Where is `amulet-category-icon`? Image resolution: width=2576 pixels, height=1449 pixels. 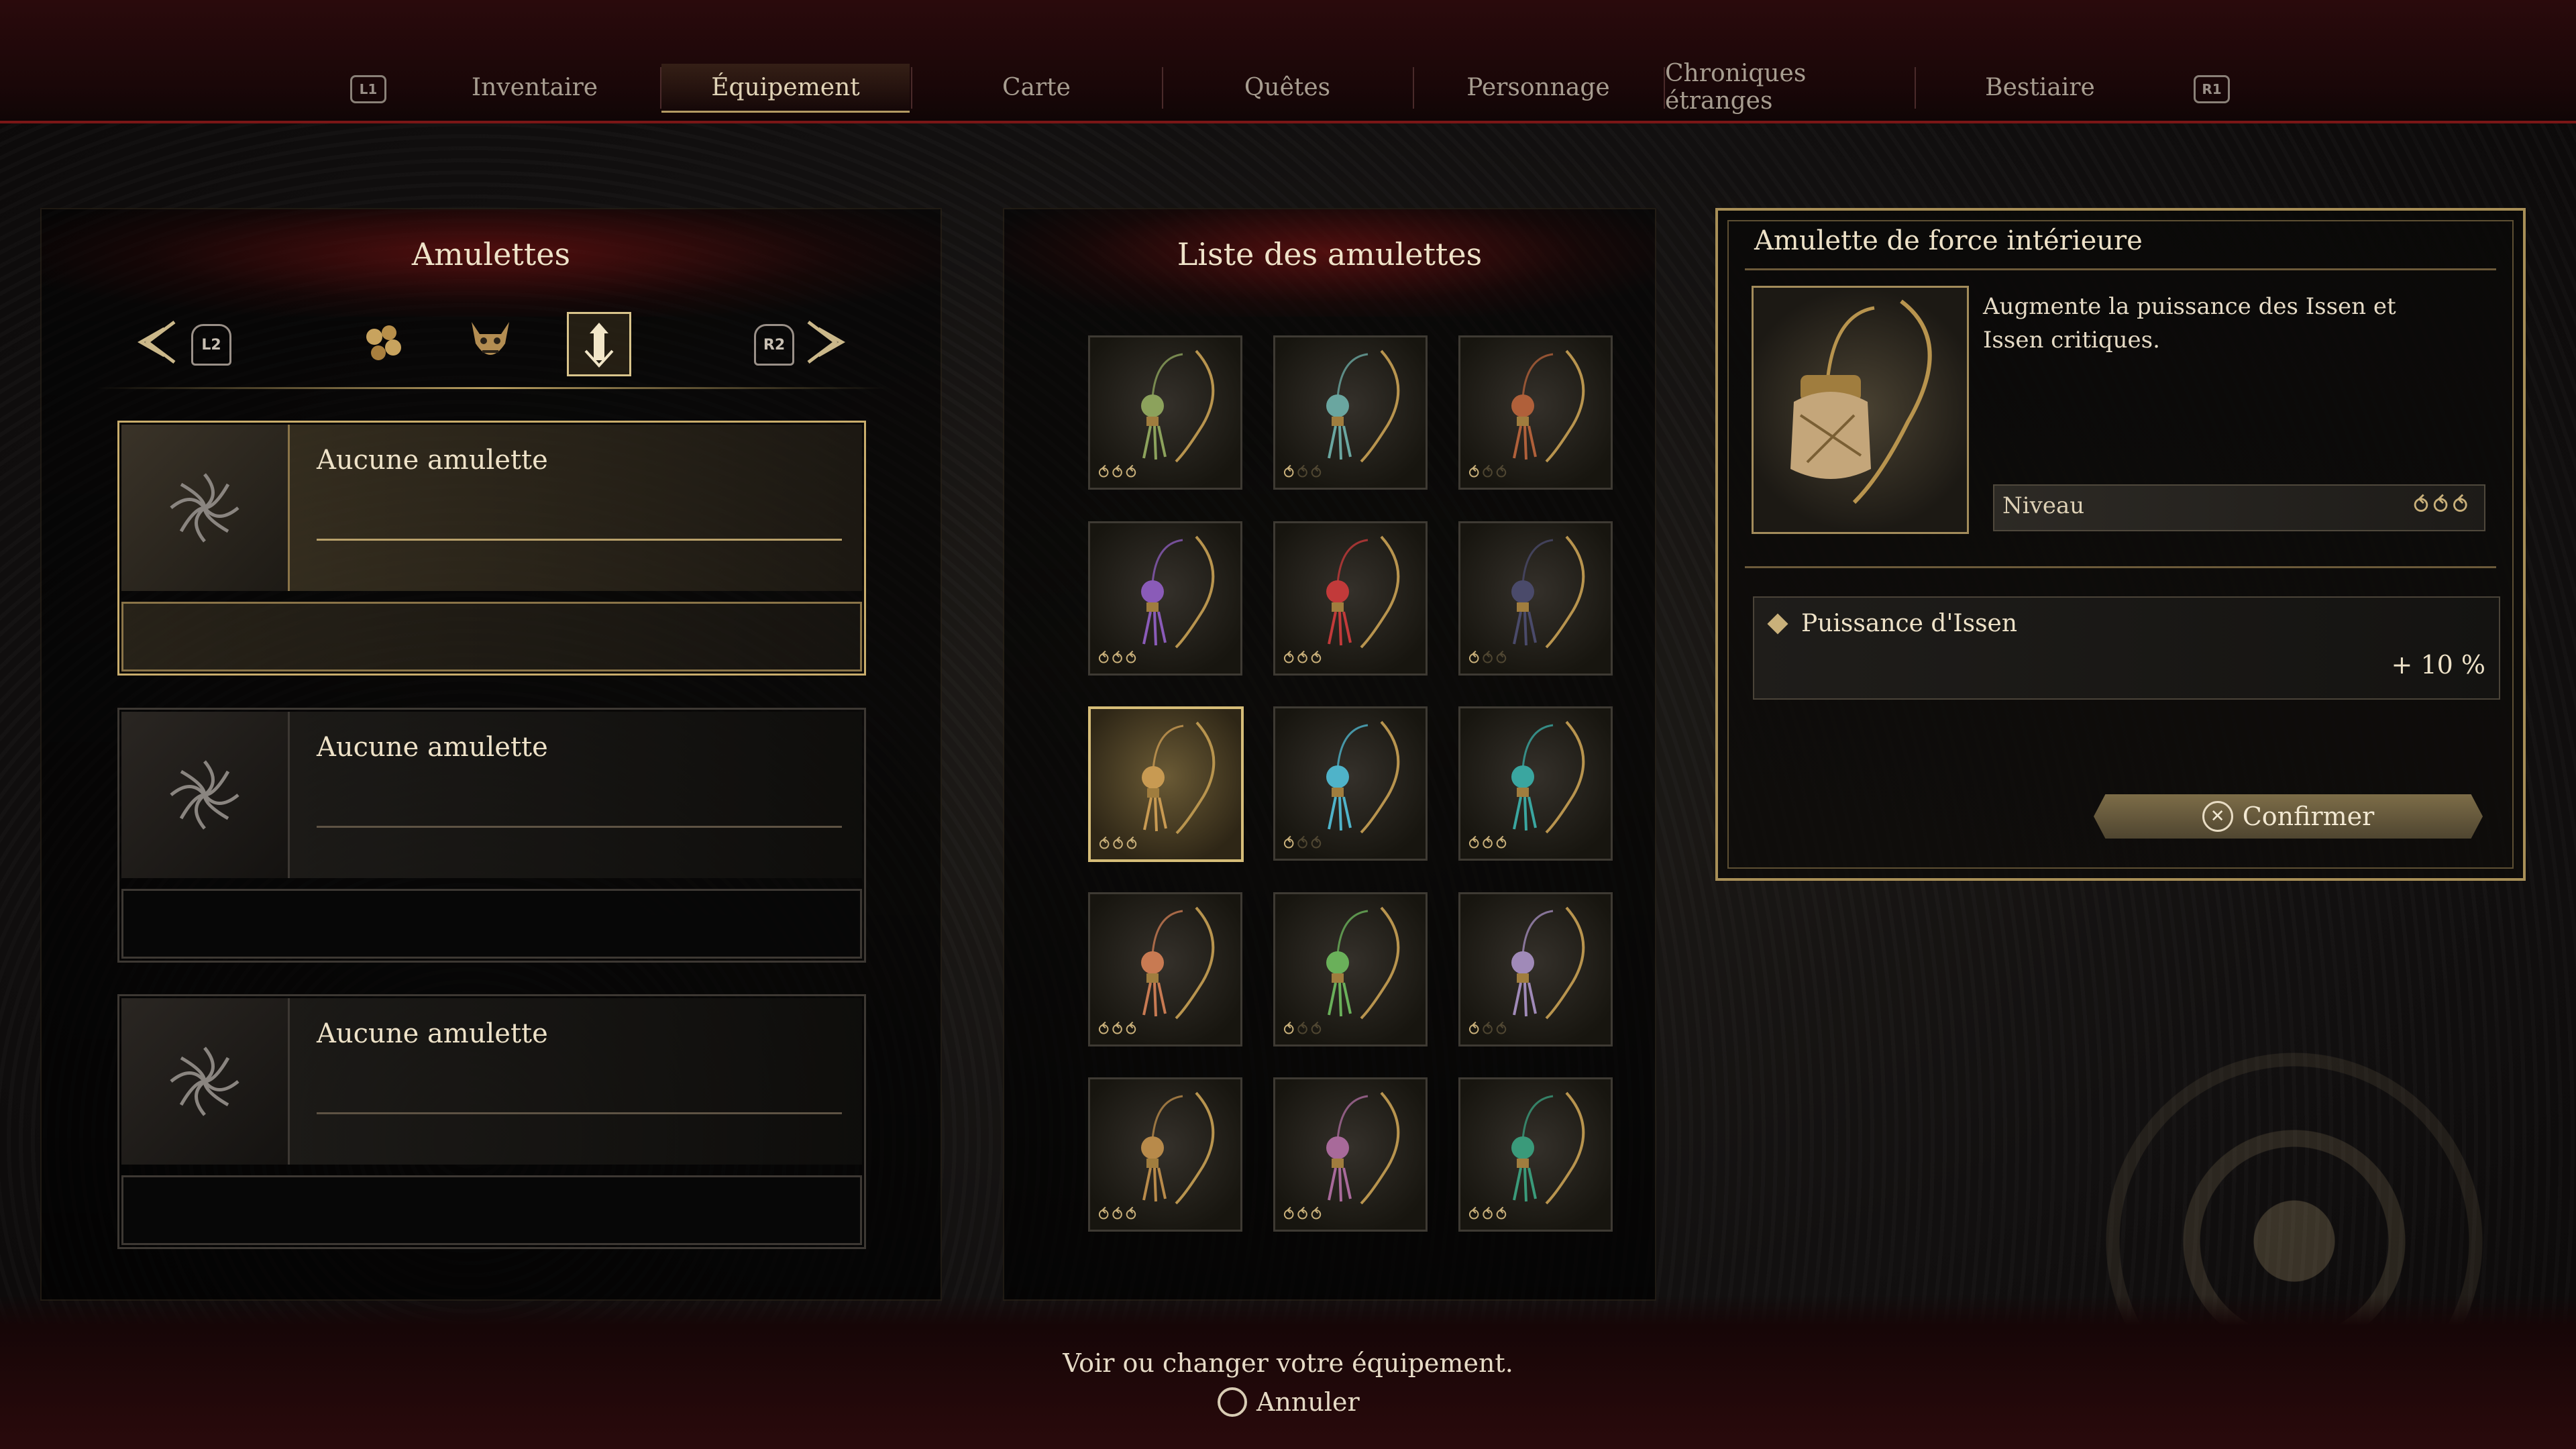
amulet-category-icon is located at coordinates (599, 344).